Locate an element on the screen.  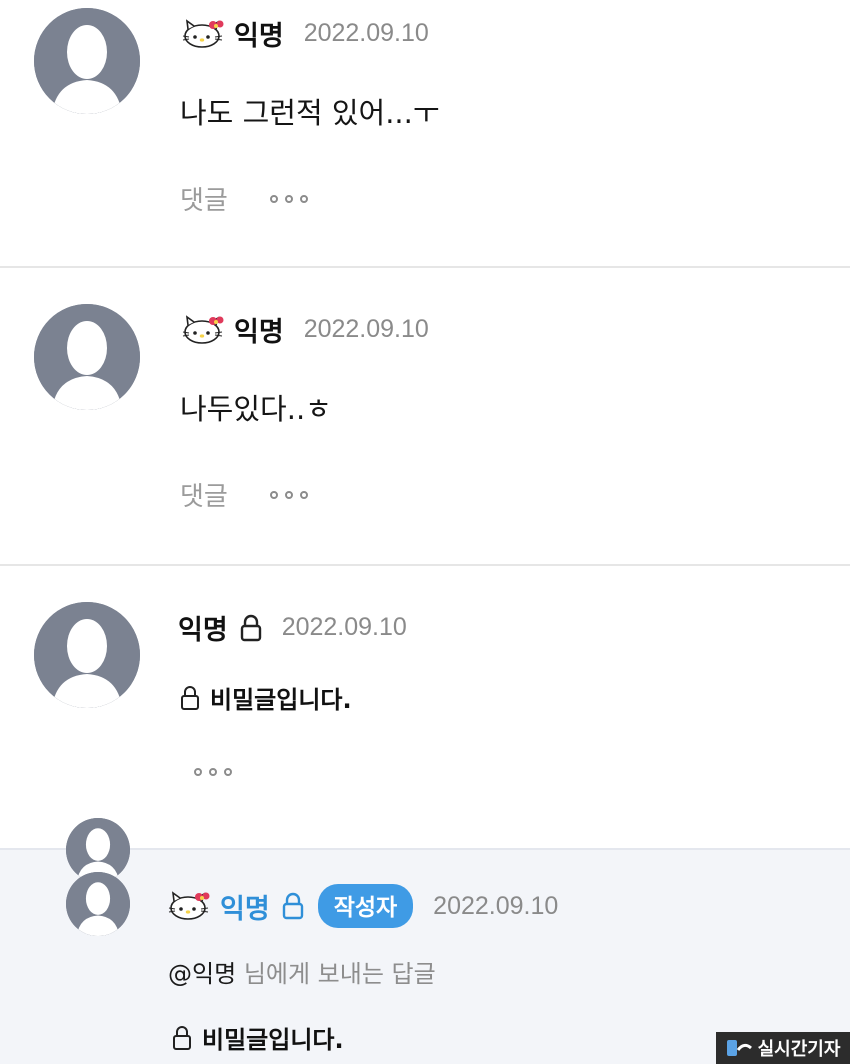
reply-meta: 익명 작성자 2022.09.10 is located at coordinates (362, 906).